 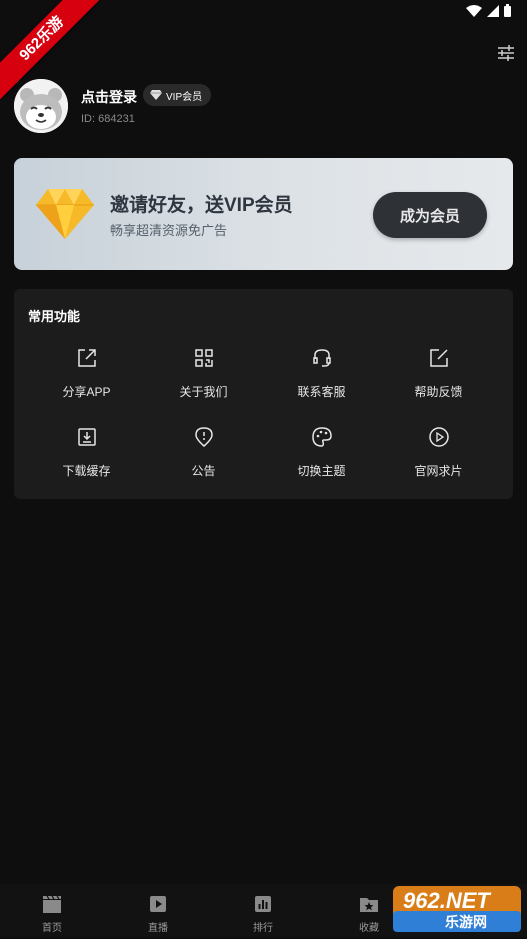 I want to click on login-link: 点击登录, so click(x=109, y=97).